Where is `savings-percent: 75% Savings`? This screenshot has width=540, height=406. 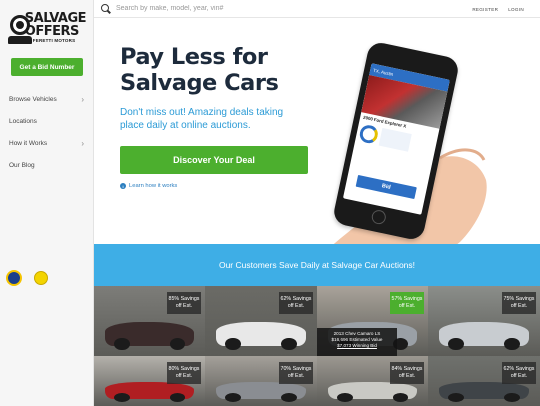
savings-percent: 75% Savings is located at coordinates (519, 299).